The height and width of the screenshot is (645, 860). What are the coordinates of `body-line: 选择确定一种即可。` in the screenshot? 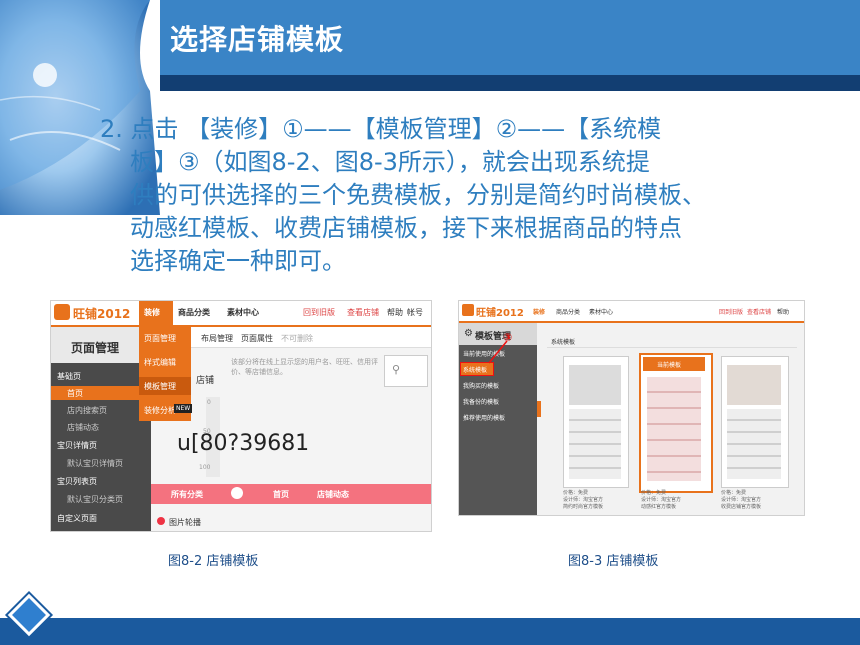 It's located at (238, 261).